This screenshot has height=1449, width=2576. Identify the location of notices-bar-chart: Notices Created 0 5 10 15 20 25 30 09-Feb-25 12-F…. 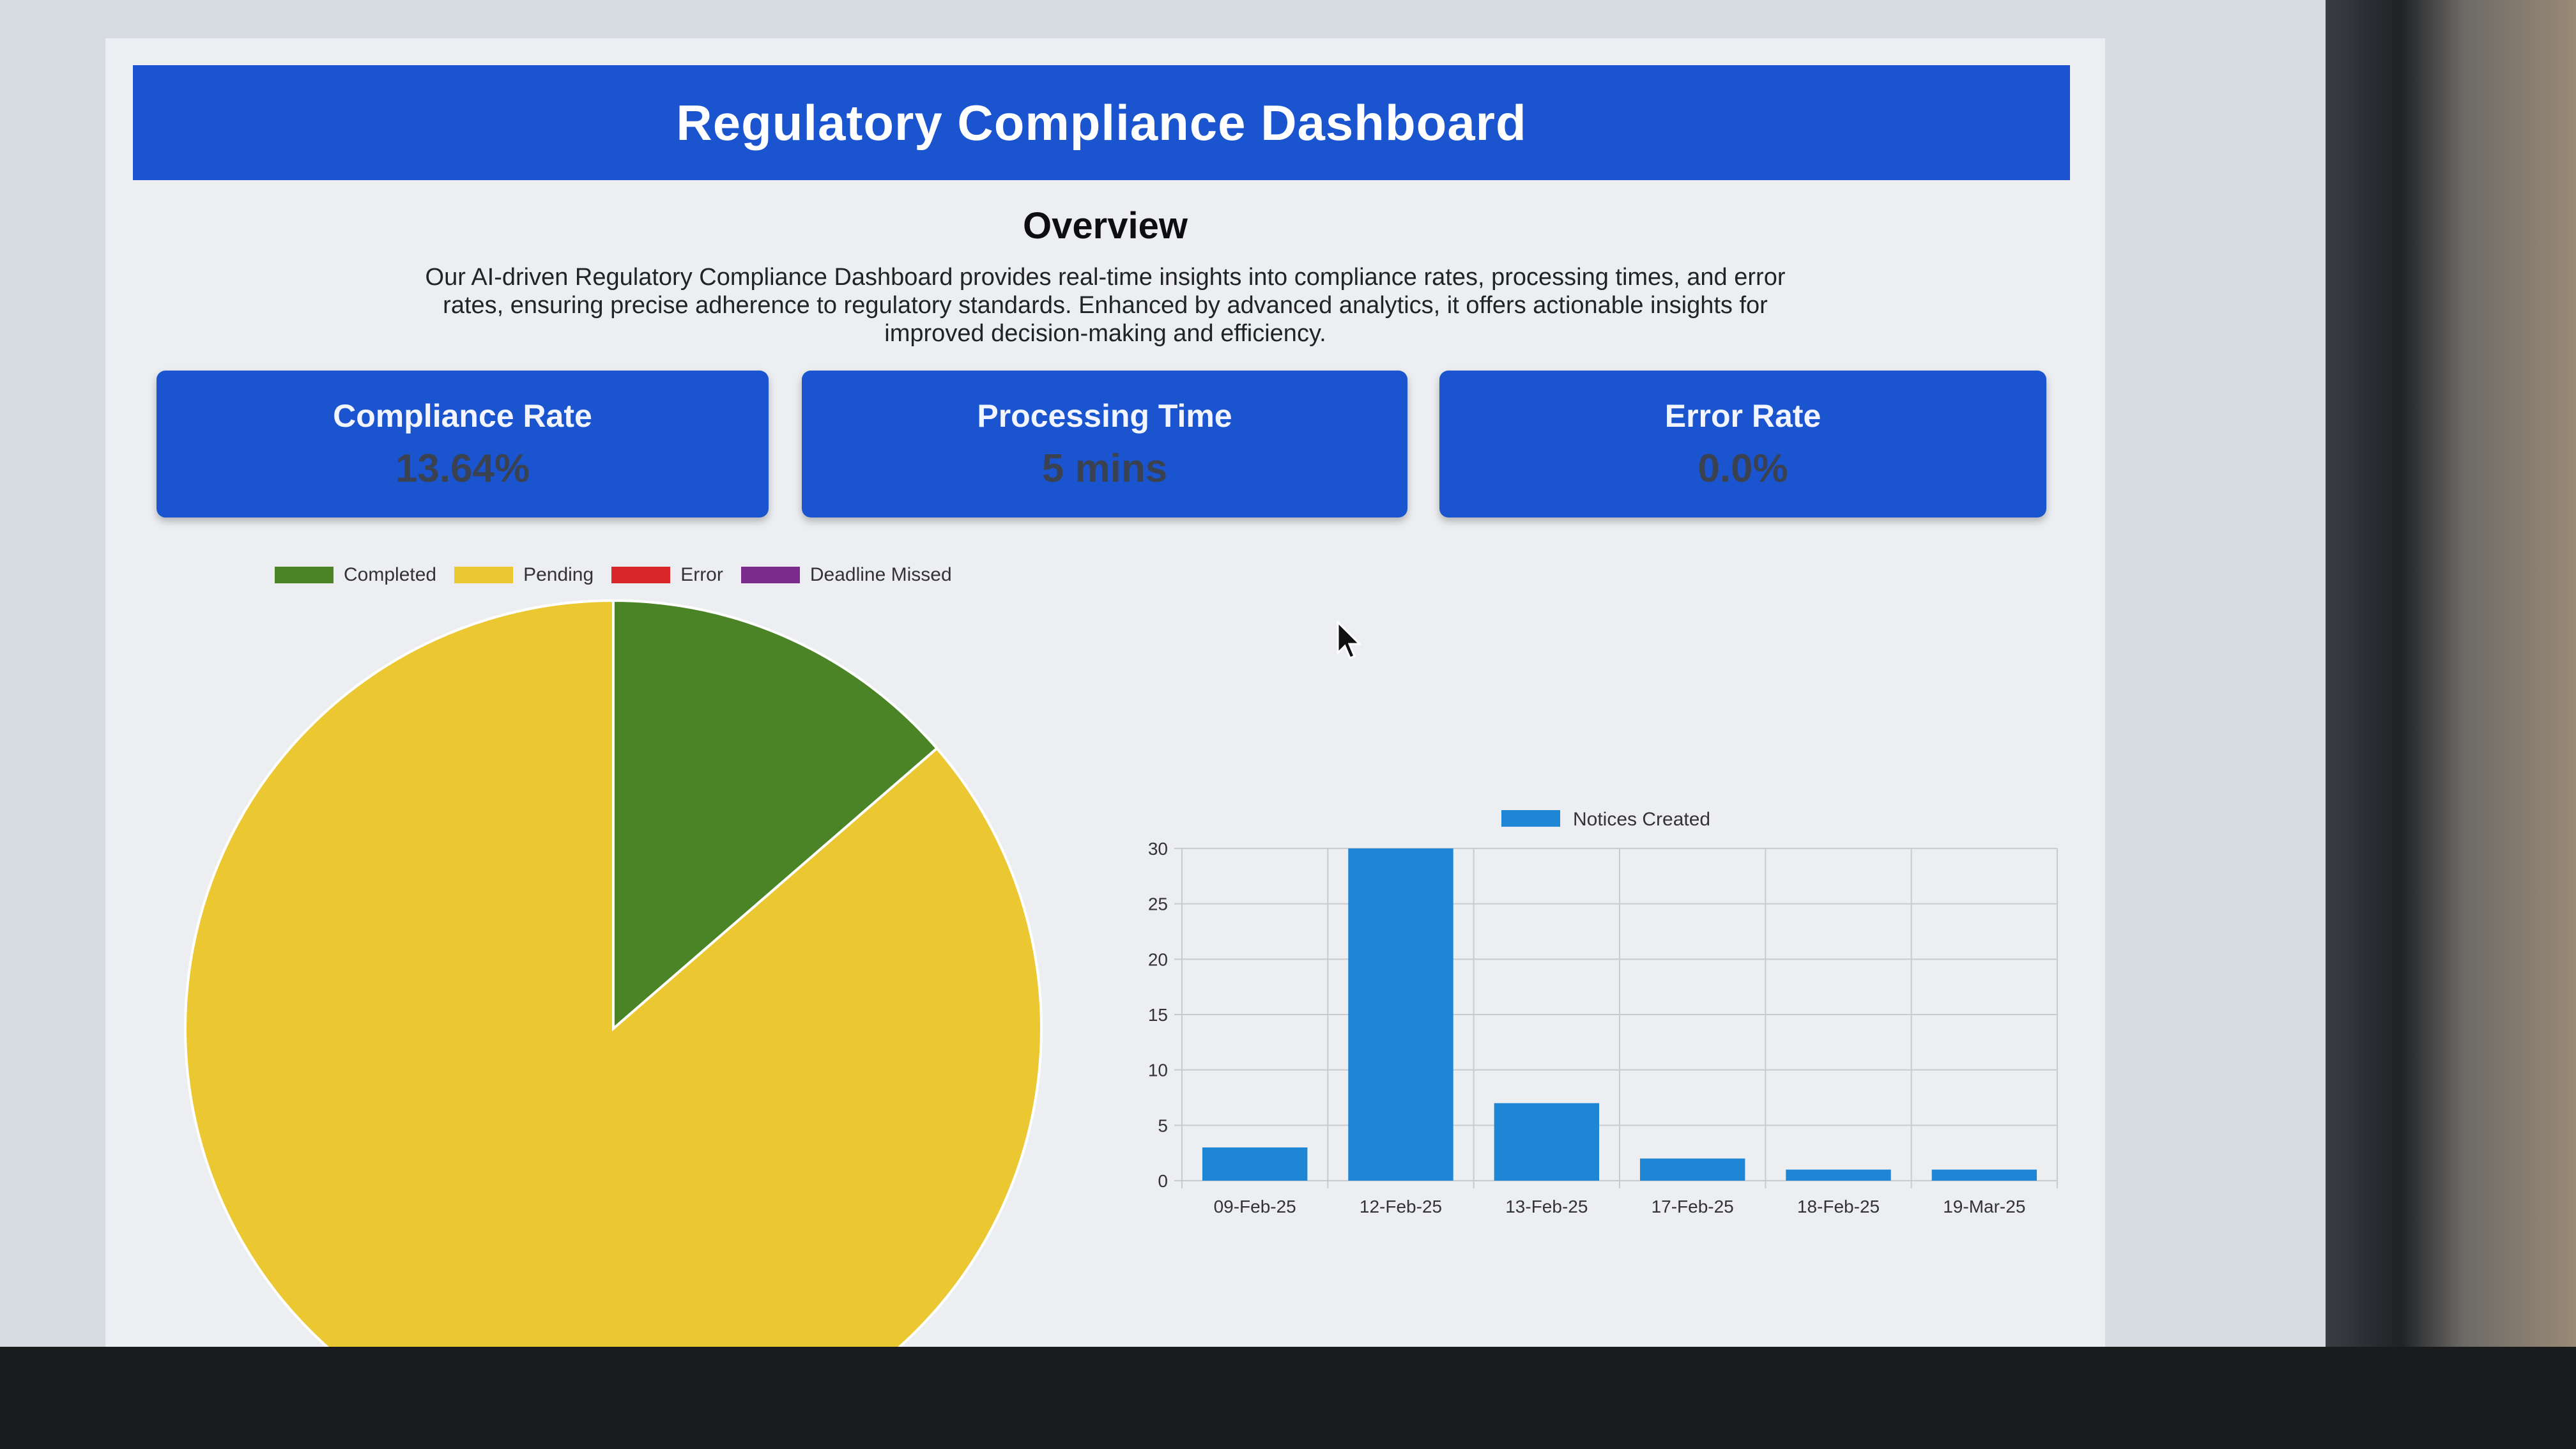
(1603, 1012).